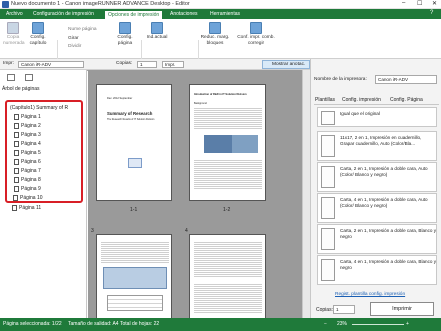  I want to click on bookmark-tab-icon, so click(29, 77).